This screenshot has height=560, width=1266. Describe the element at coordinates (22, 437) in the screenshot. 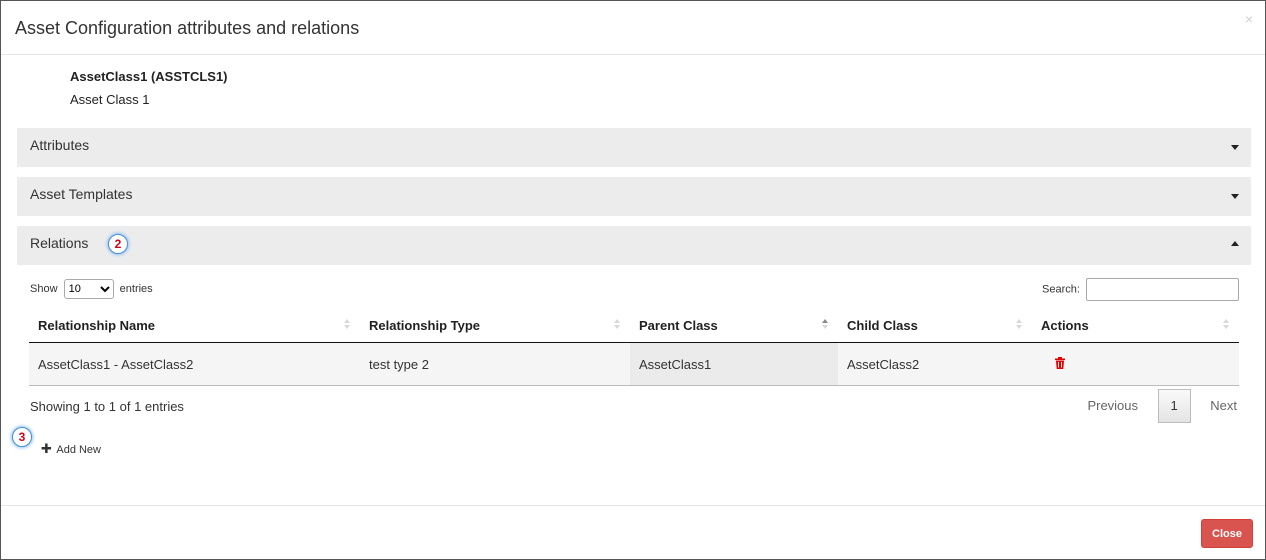

I see `step-badge-add-new: 3` at that location.